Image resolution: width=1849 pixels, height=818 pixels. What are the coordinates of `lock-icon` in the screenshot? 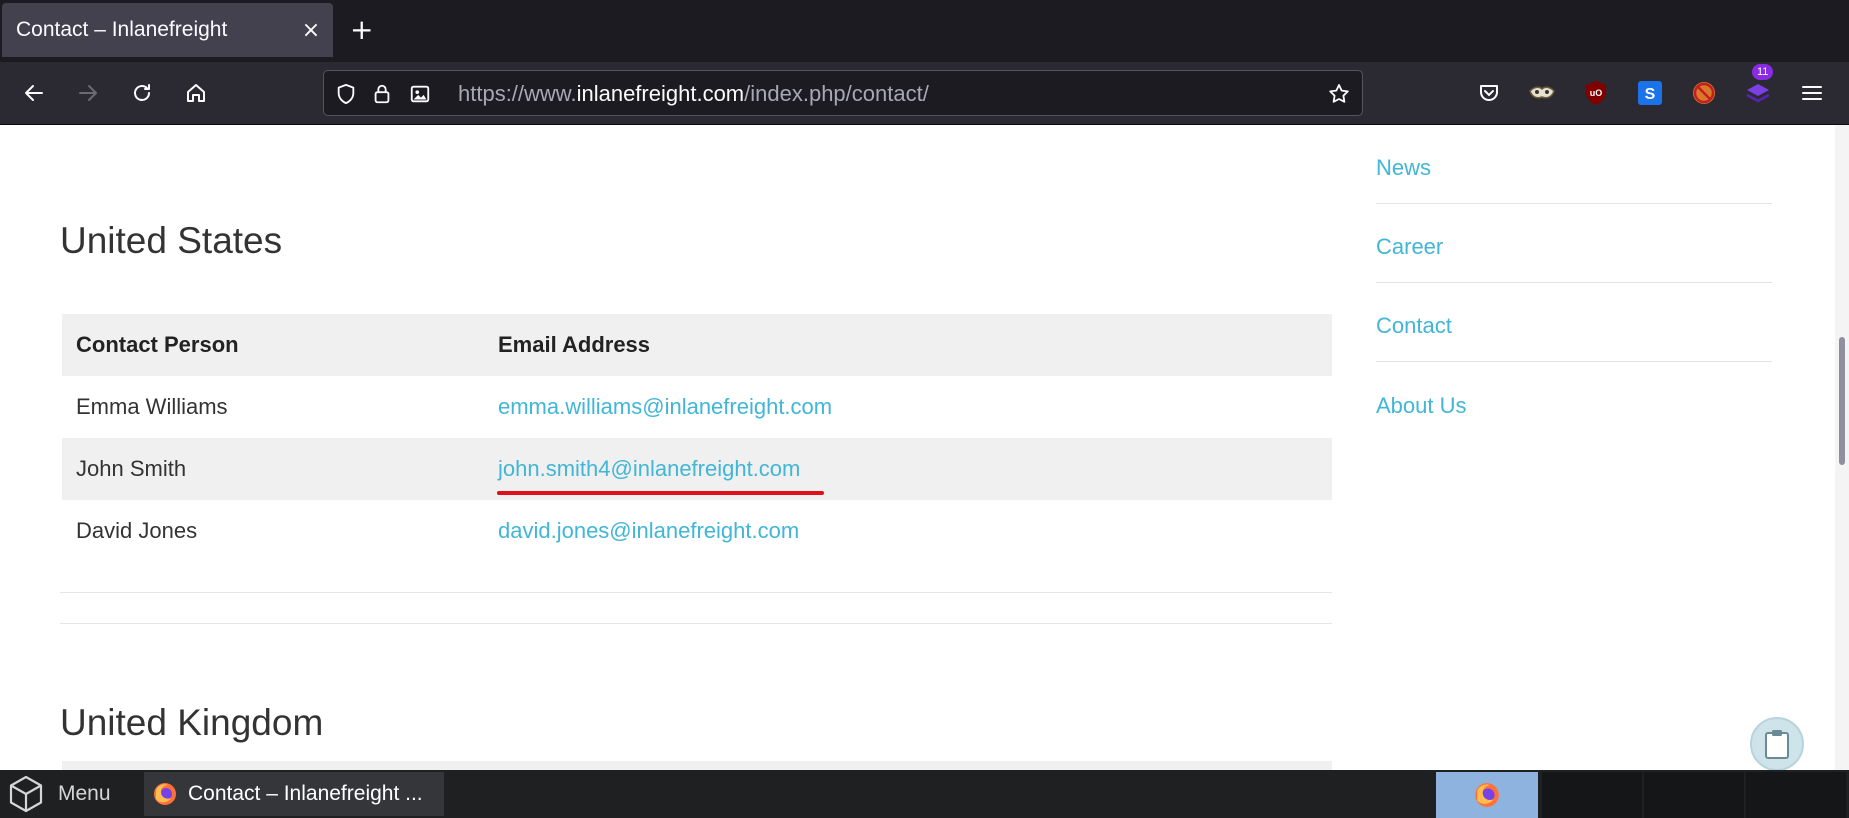 It's located at (382, 94).